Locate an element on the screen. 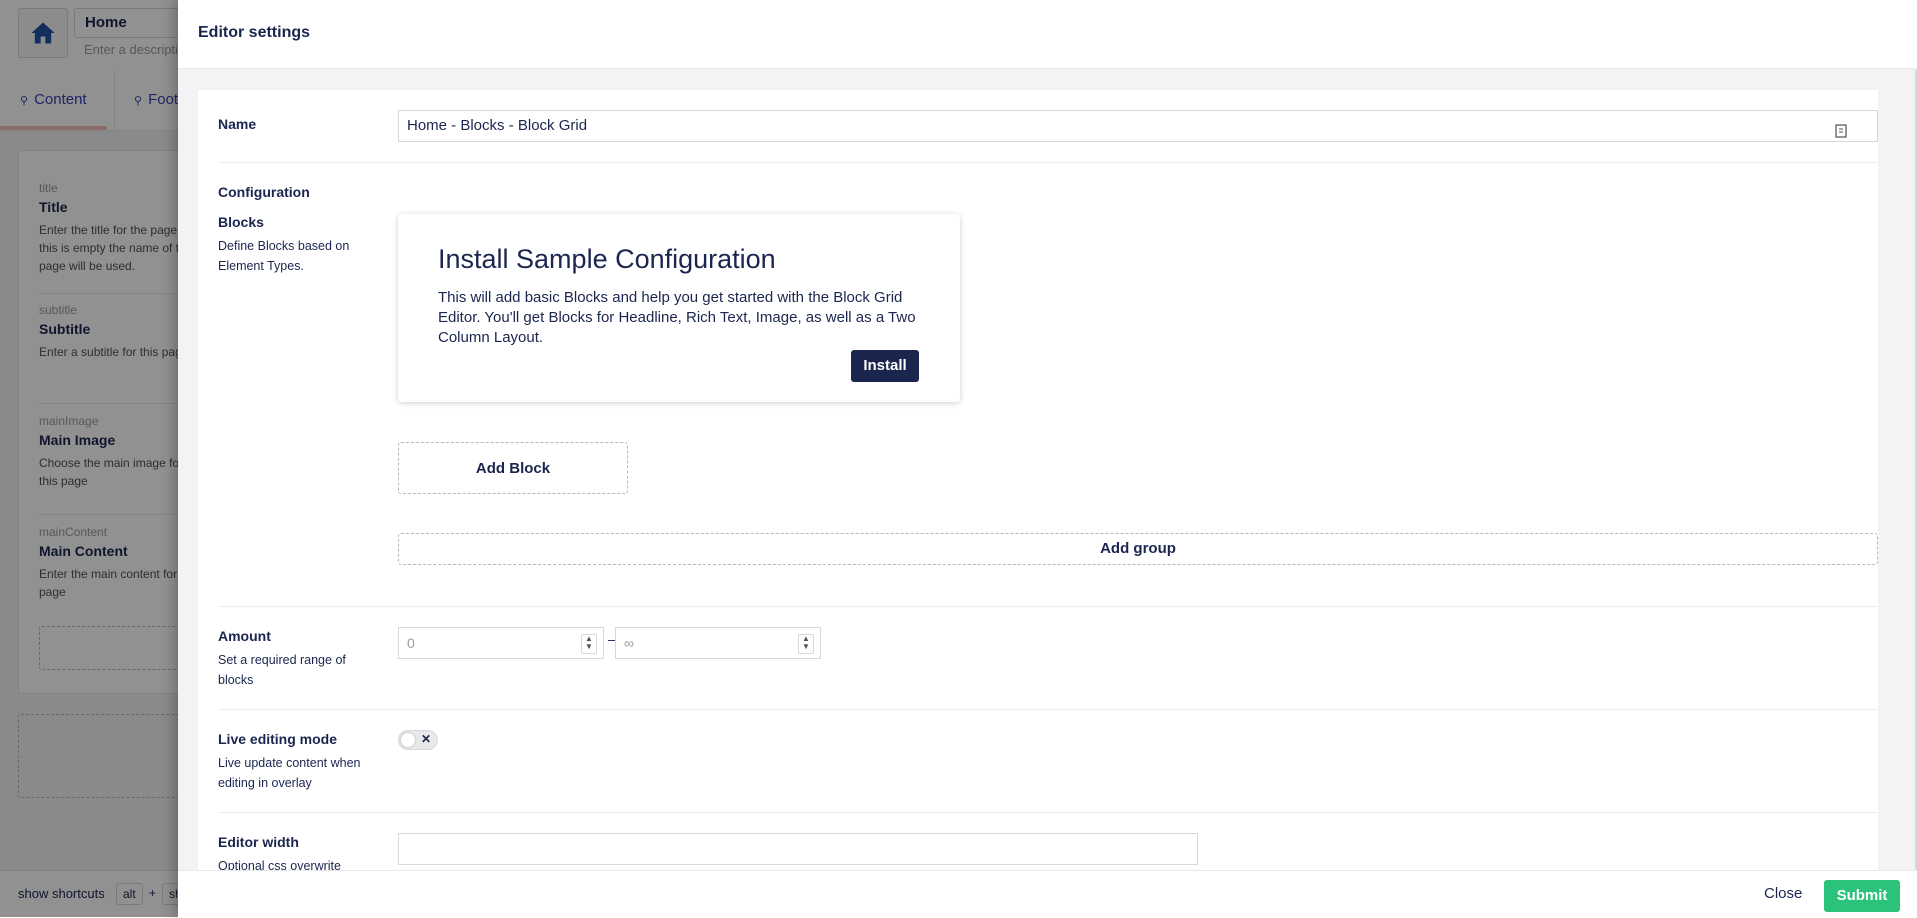  panel-header: Editor settings is located at coordinates (1047, 34).